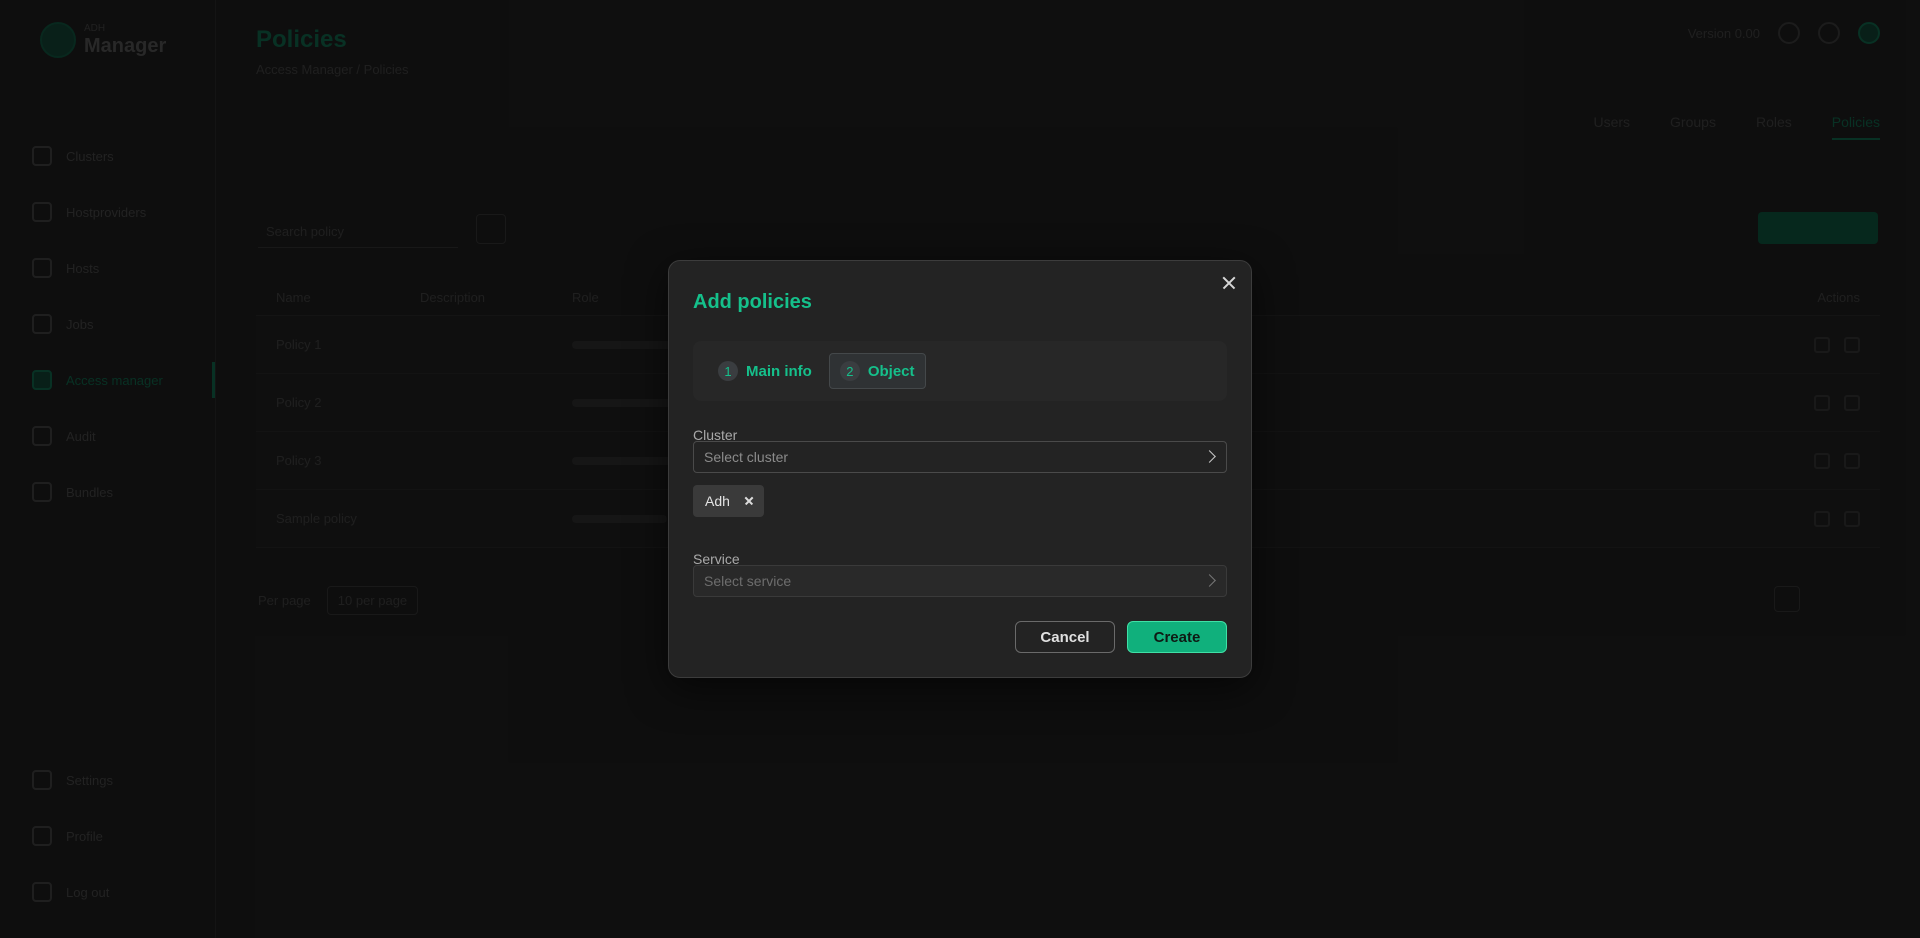  What do you see at coordinates (779, 371) in the screenshot?
I see `step-label: Main info` at bounding box center [779, 371].